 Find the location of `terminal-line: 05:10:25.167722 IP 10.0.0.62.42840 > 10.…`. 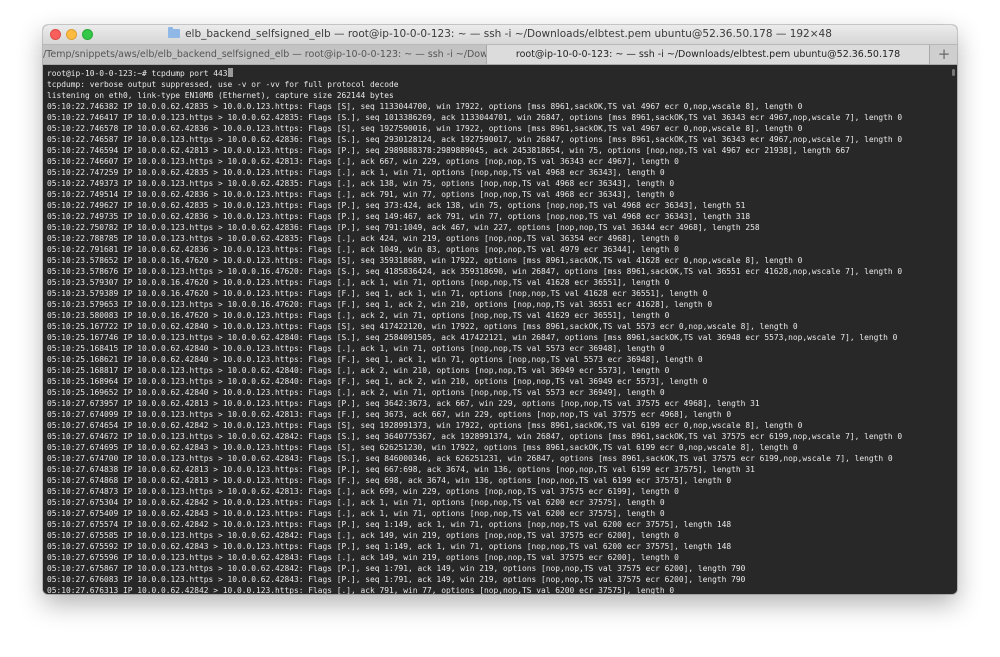

terminal-line: 05:10:25.167722 IP 10.0.0.62.42840 > 10.… is located at coordinates (422, 326).